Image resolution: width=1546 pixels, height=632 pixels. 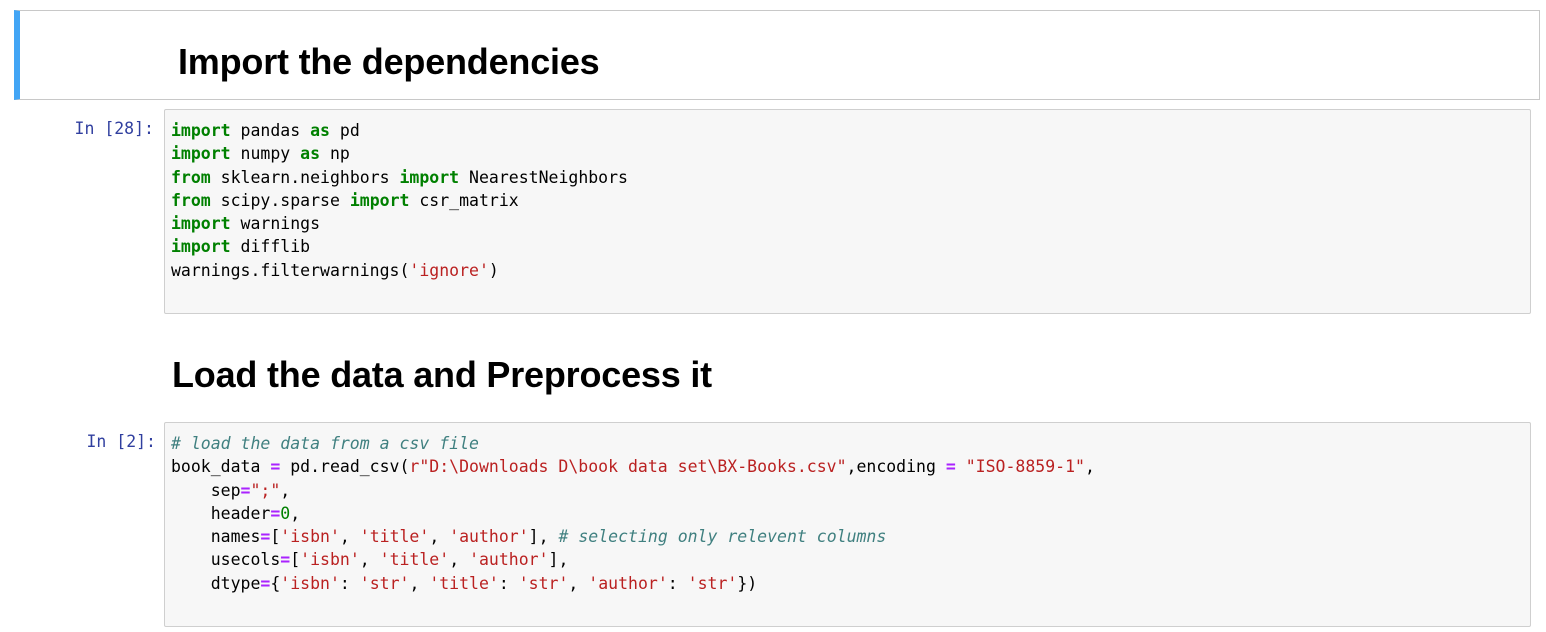 I want to click on code-line: import numpy as np, so click(x=850, y=153).